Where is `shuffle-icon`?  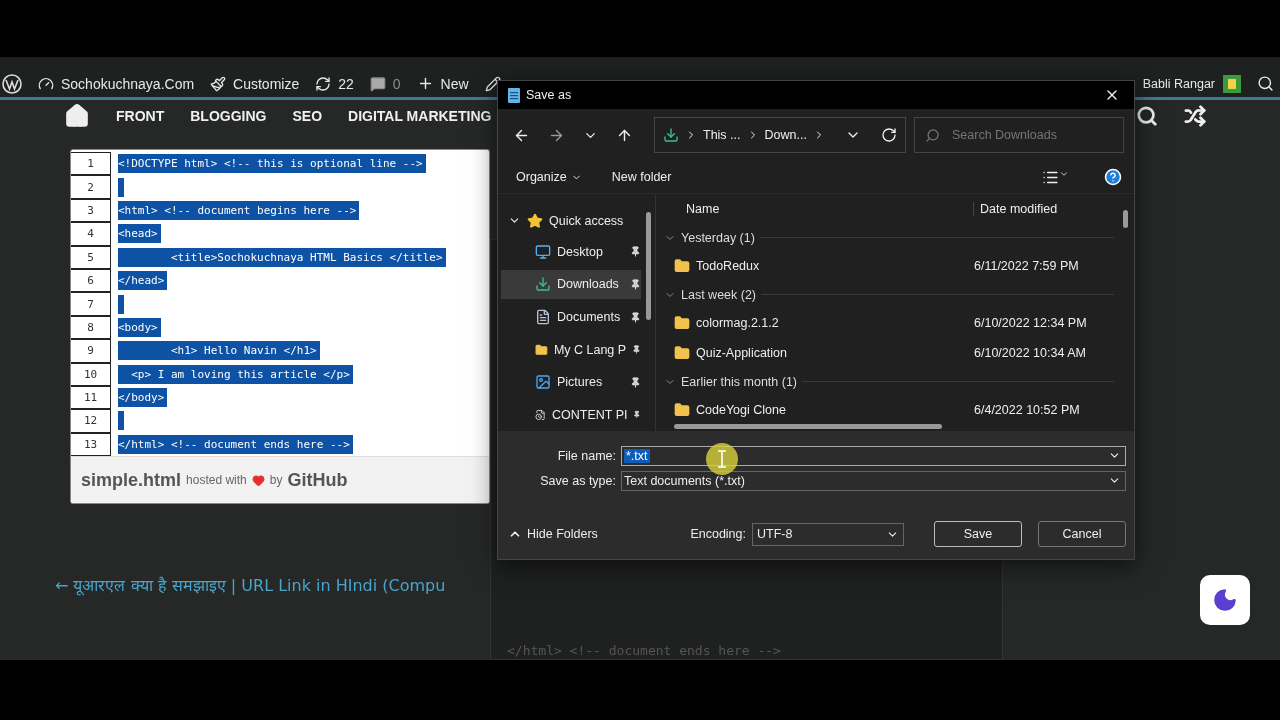 shuffle-icon is located at coordinates (1195, 116).